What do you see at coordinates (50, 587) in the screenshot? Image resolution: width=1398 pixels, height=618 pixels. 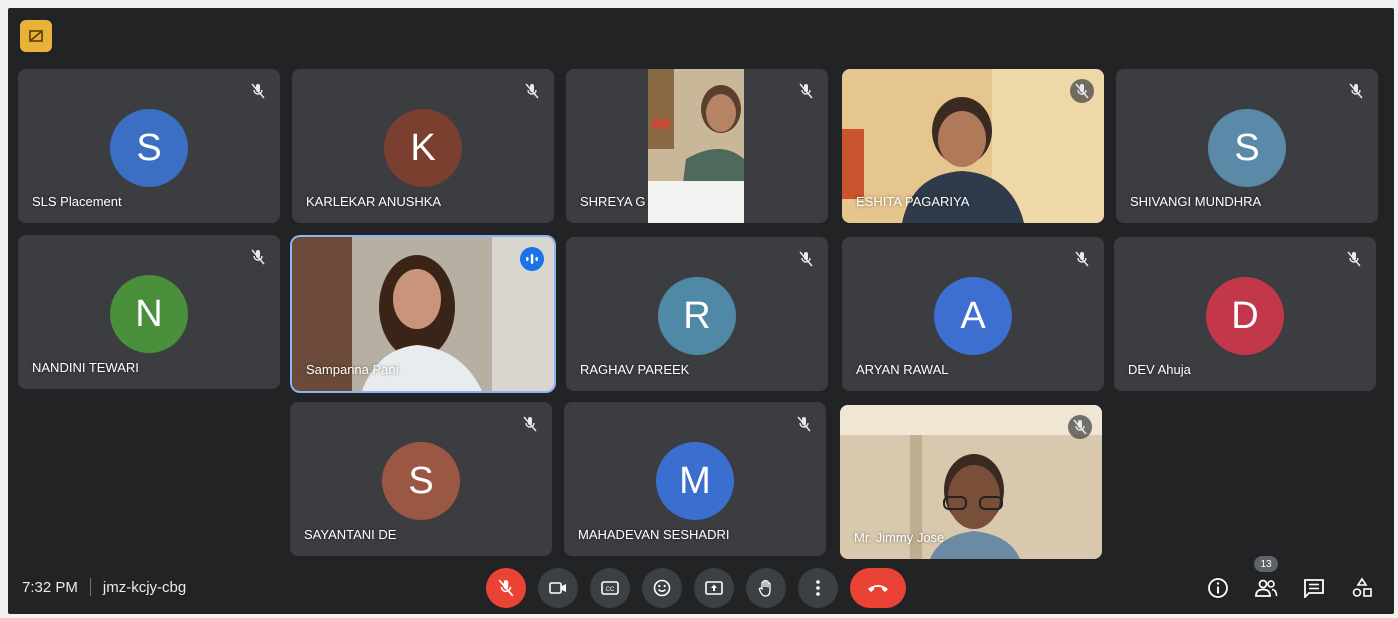 I see `meeting-time: 7:32 PM` at bounding box center [50, 587].